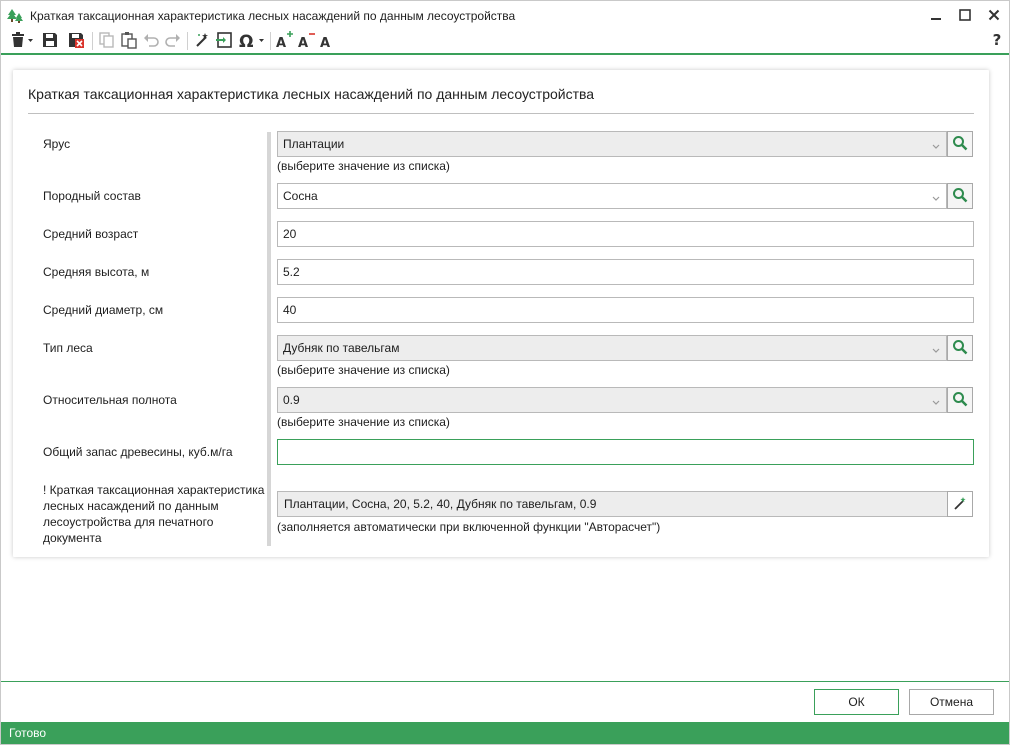 The width and height of the screenshot is (1010, 745). I want to click on save-icon, so click(50, 40).